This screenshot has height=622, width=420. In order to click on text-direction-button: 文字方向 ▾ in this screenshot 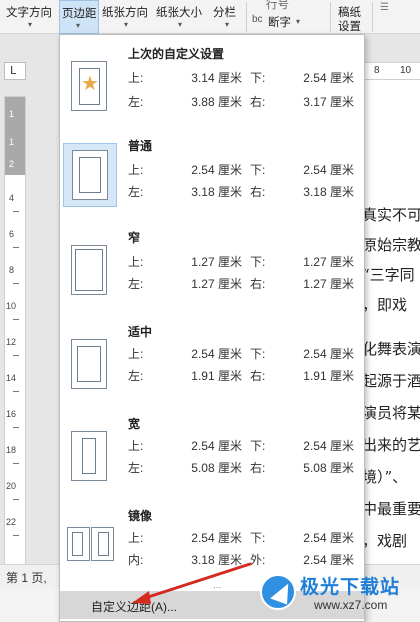, I will do `click(32, 17)`.